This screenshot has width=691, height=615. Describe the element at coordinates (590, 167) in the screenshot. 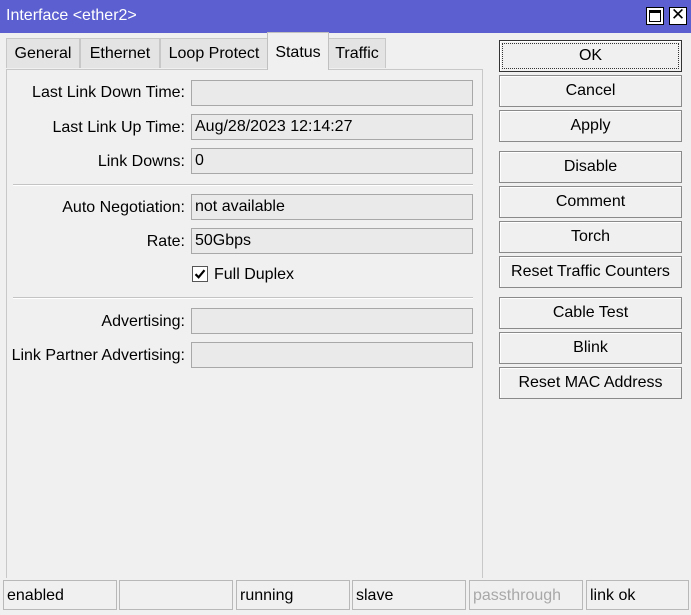

I see `disable-button: Disable` at that location.